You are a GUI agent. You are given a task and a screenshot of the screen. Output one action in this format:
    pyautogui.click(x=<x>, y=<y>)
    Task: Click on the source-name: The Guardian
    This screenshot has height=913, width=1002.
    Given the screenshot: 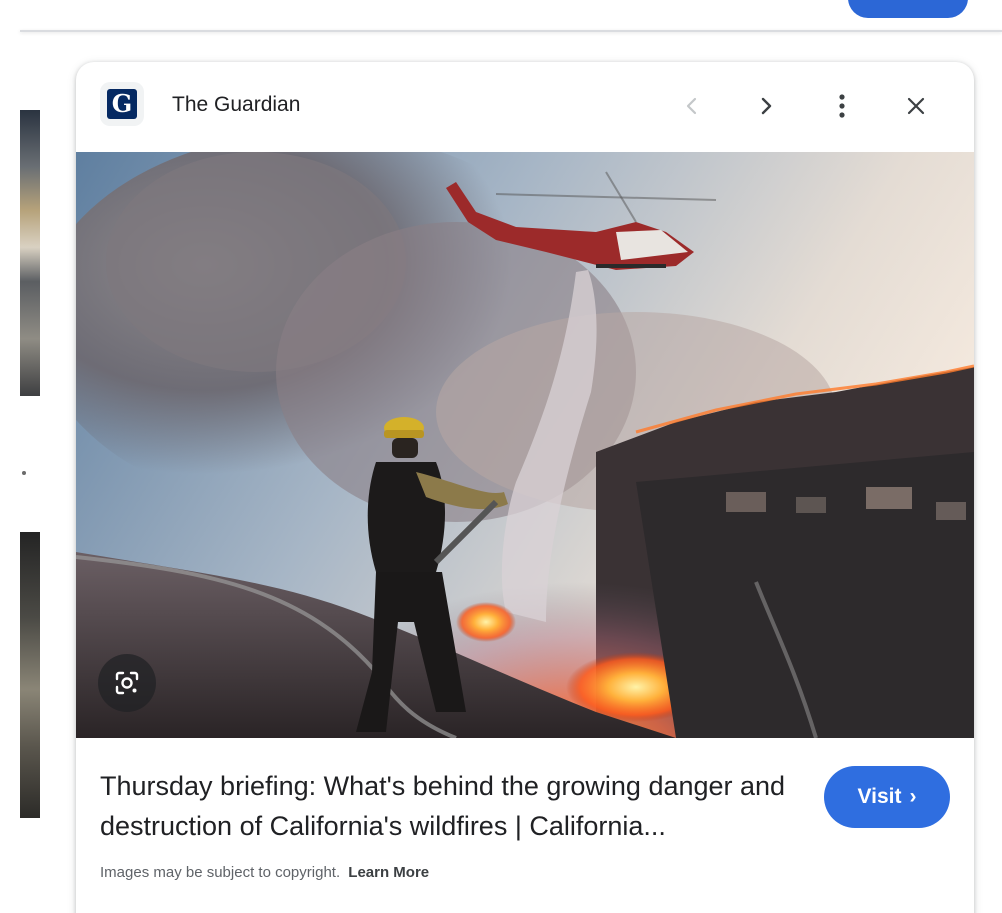 What is the action you would take?
    pyautogui.click(x=236, y=105)
    